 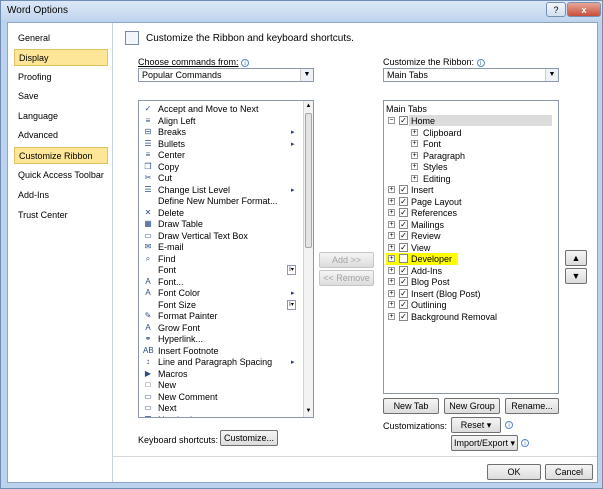 What do you see at coordinates (61, 116) in the screenshot?
I see `nav-item-language: Language` at bounding box center [61, 116].